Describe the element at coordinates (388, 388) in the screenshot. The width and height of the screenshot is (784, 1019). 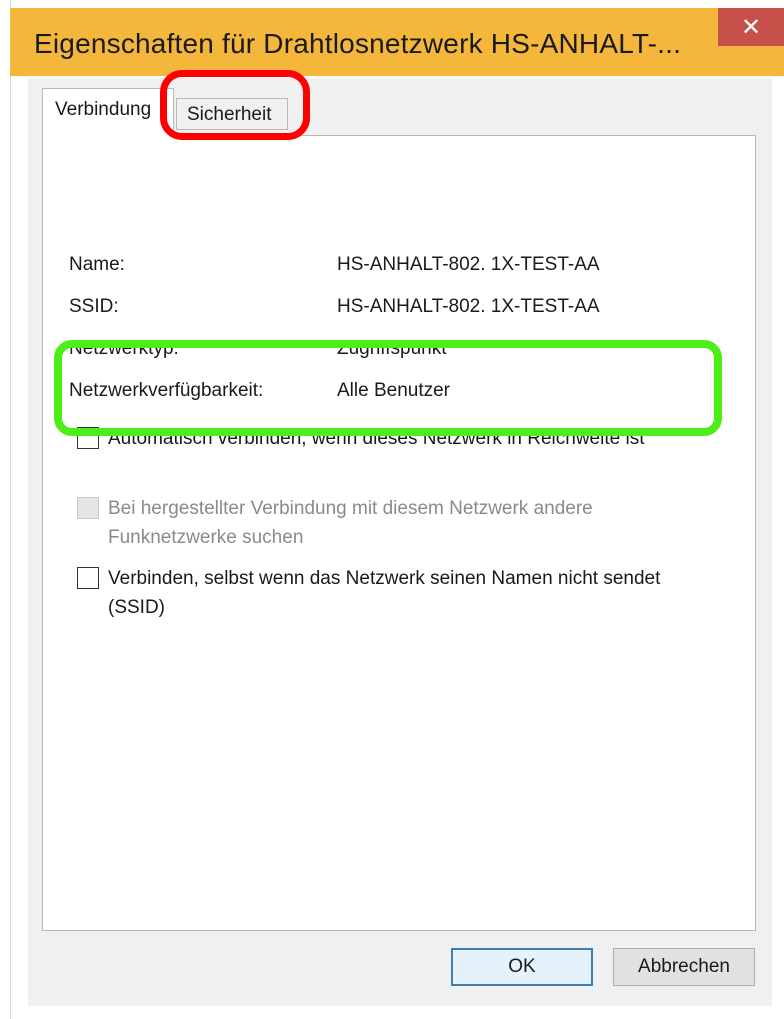
I see `green-highlight-annotation` at that location.